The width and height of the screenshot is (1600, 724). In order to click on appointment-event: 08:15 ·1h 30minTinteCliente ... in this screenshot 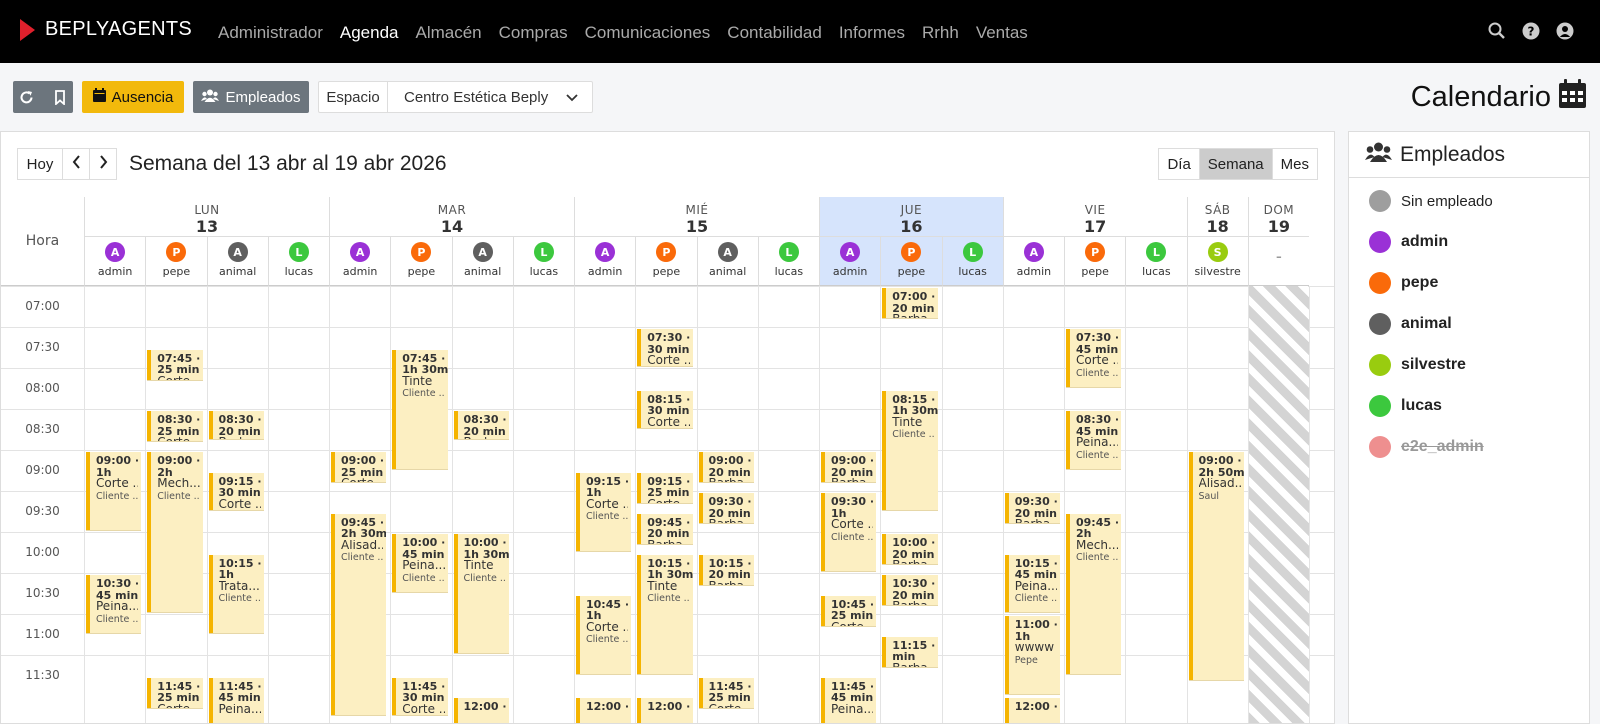, I will do `click(910, 450)`.